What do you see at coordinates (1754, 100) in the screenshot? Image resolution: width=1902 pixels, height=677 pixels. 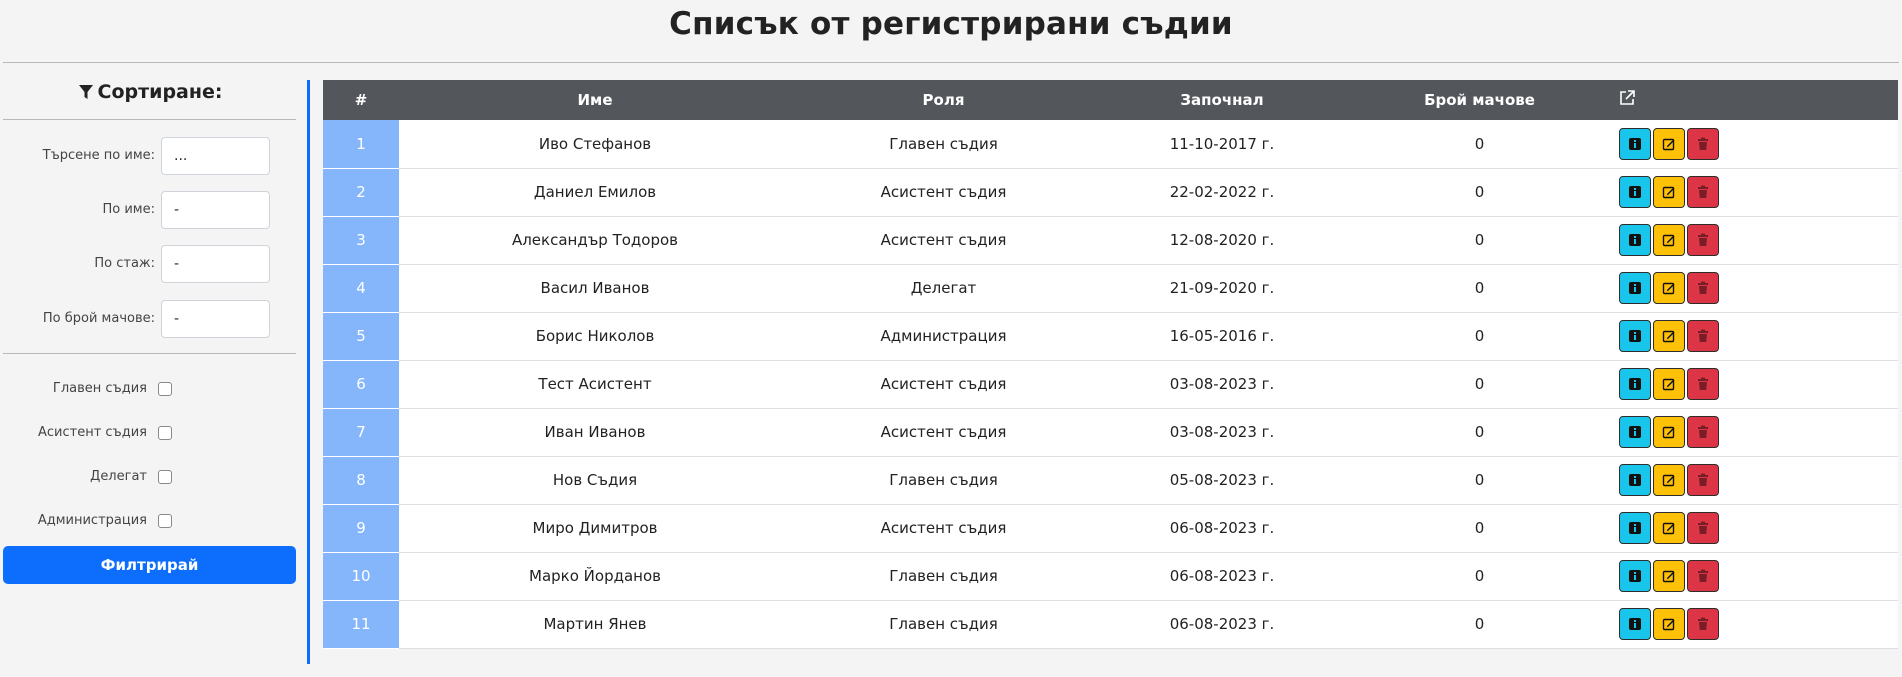 I see `col-header-actions` at bounding box center [1754, 100].